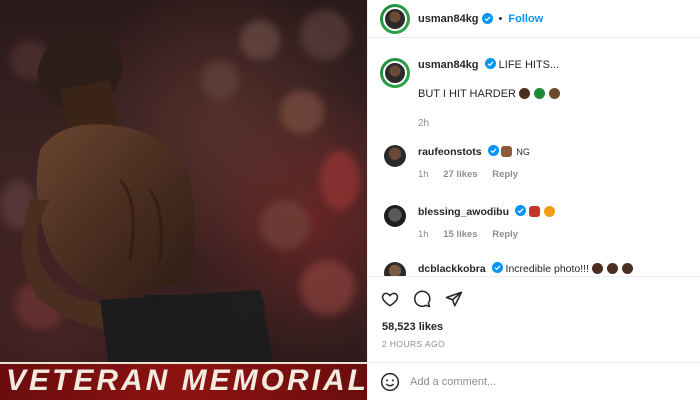 The image size is (700, 400). What do you see at coordinates (424, 123) in the screenshot?
I see `caption-time: 2h` at bounding box center [424, 123].